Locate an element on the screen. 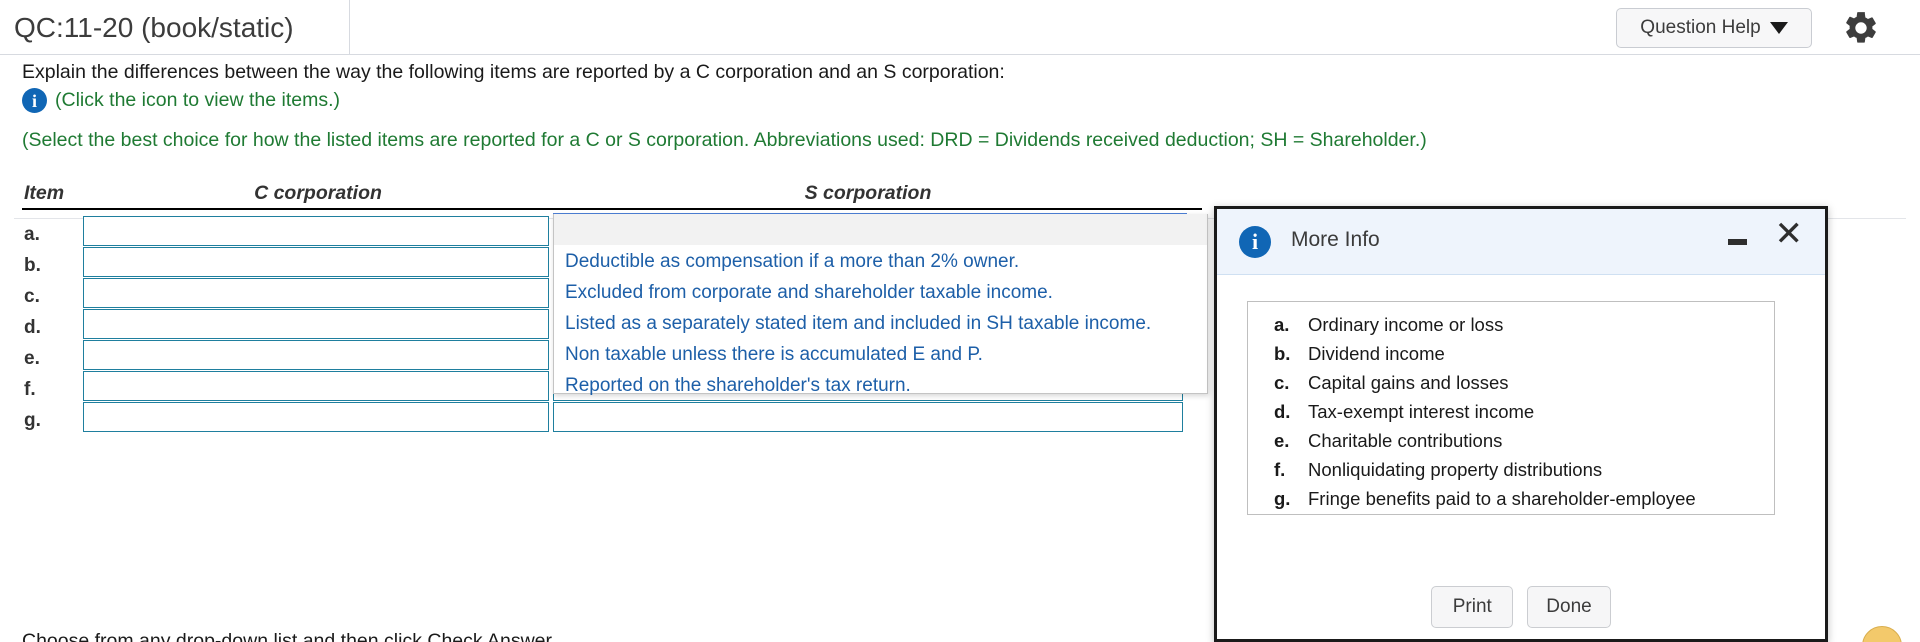 Image resolution: width=1920 pixels, height=642 pixels. row-letter: e. is located at coordinates (32, 358).